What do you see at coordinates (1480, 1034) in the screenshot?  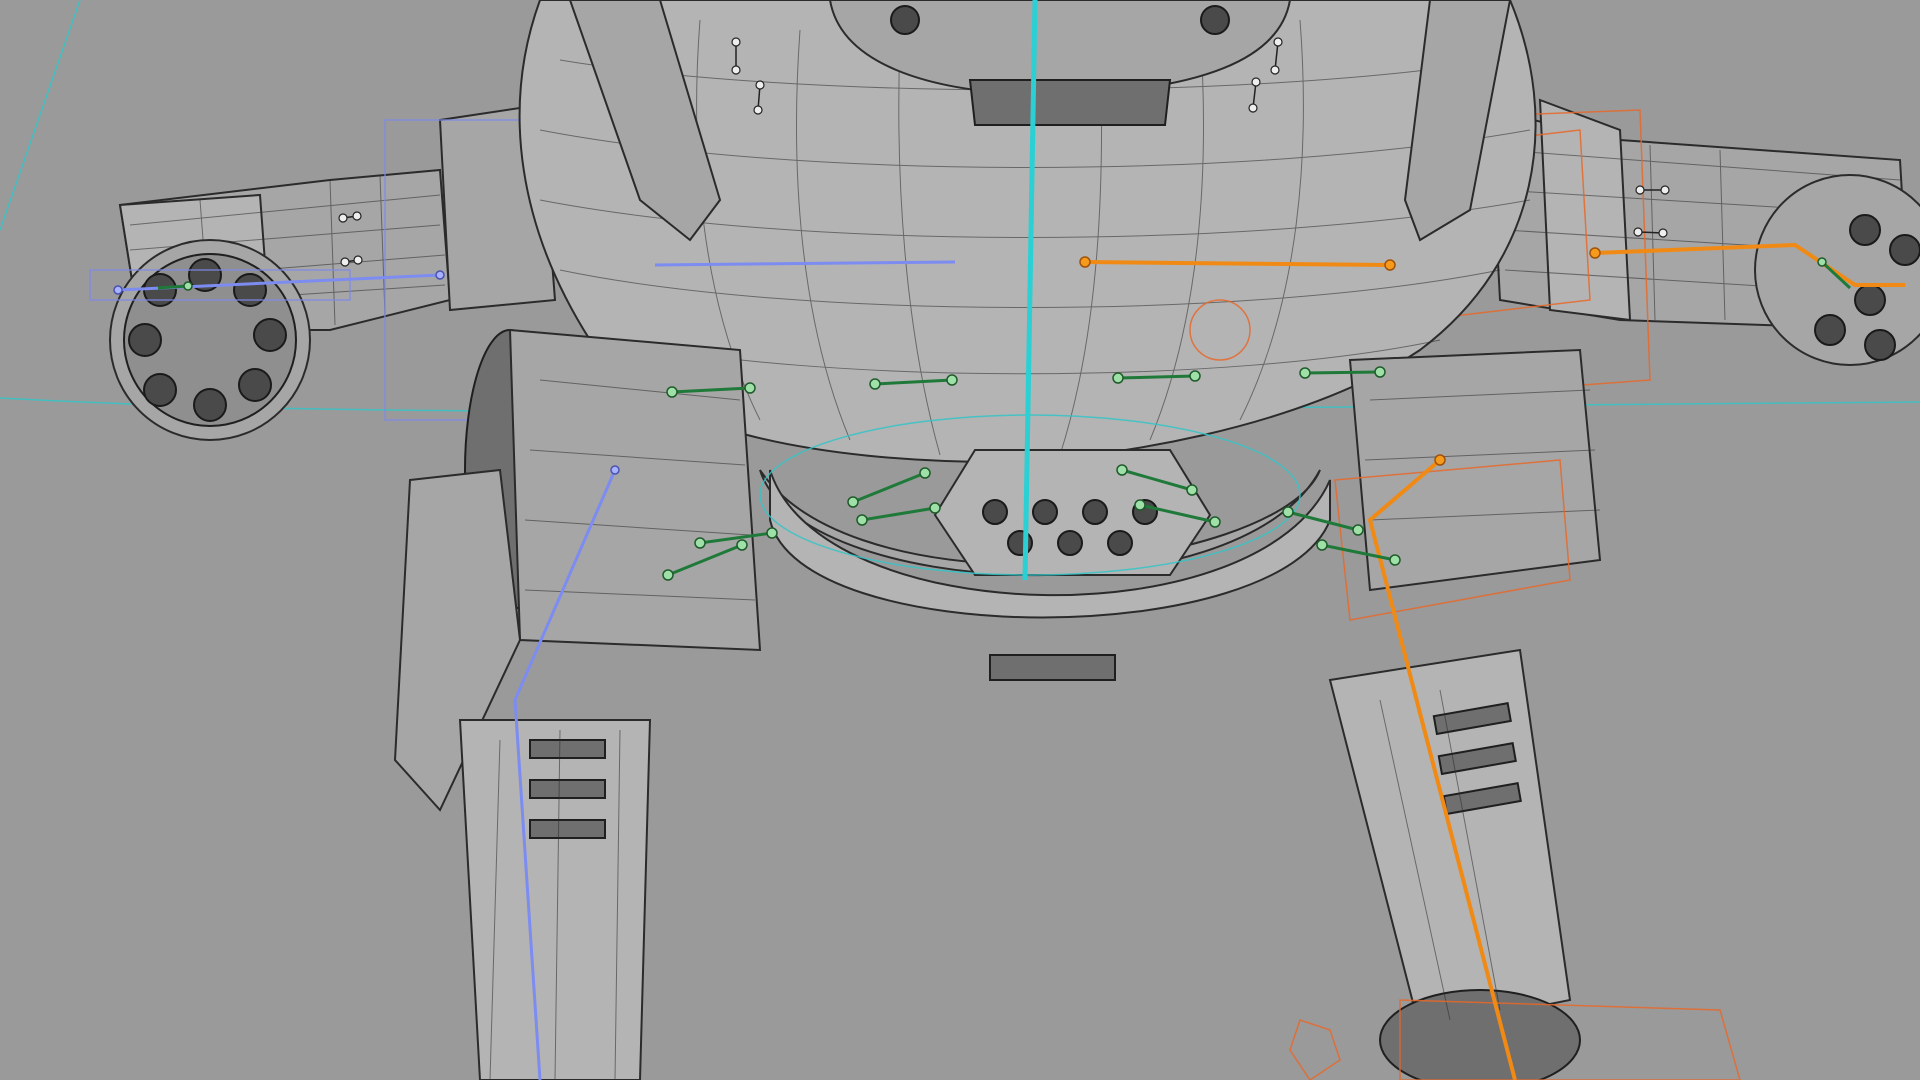 I see `right-ankle-joint` at bounding box center [1480, 1034].